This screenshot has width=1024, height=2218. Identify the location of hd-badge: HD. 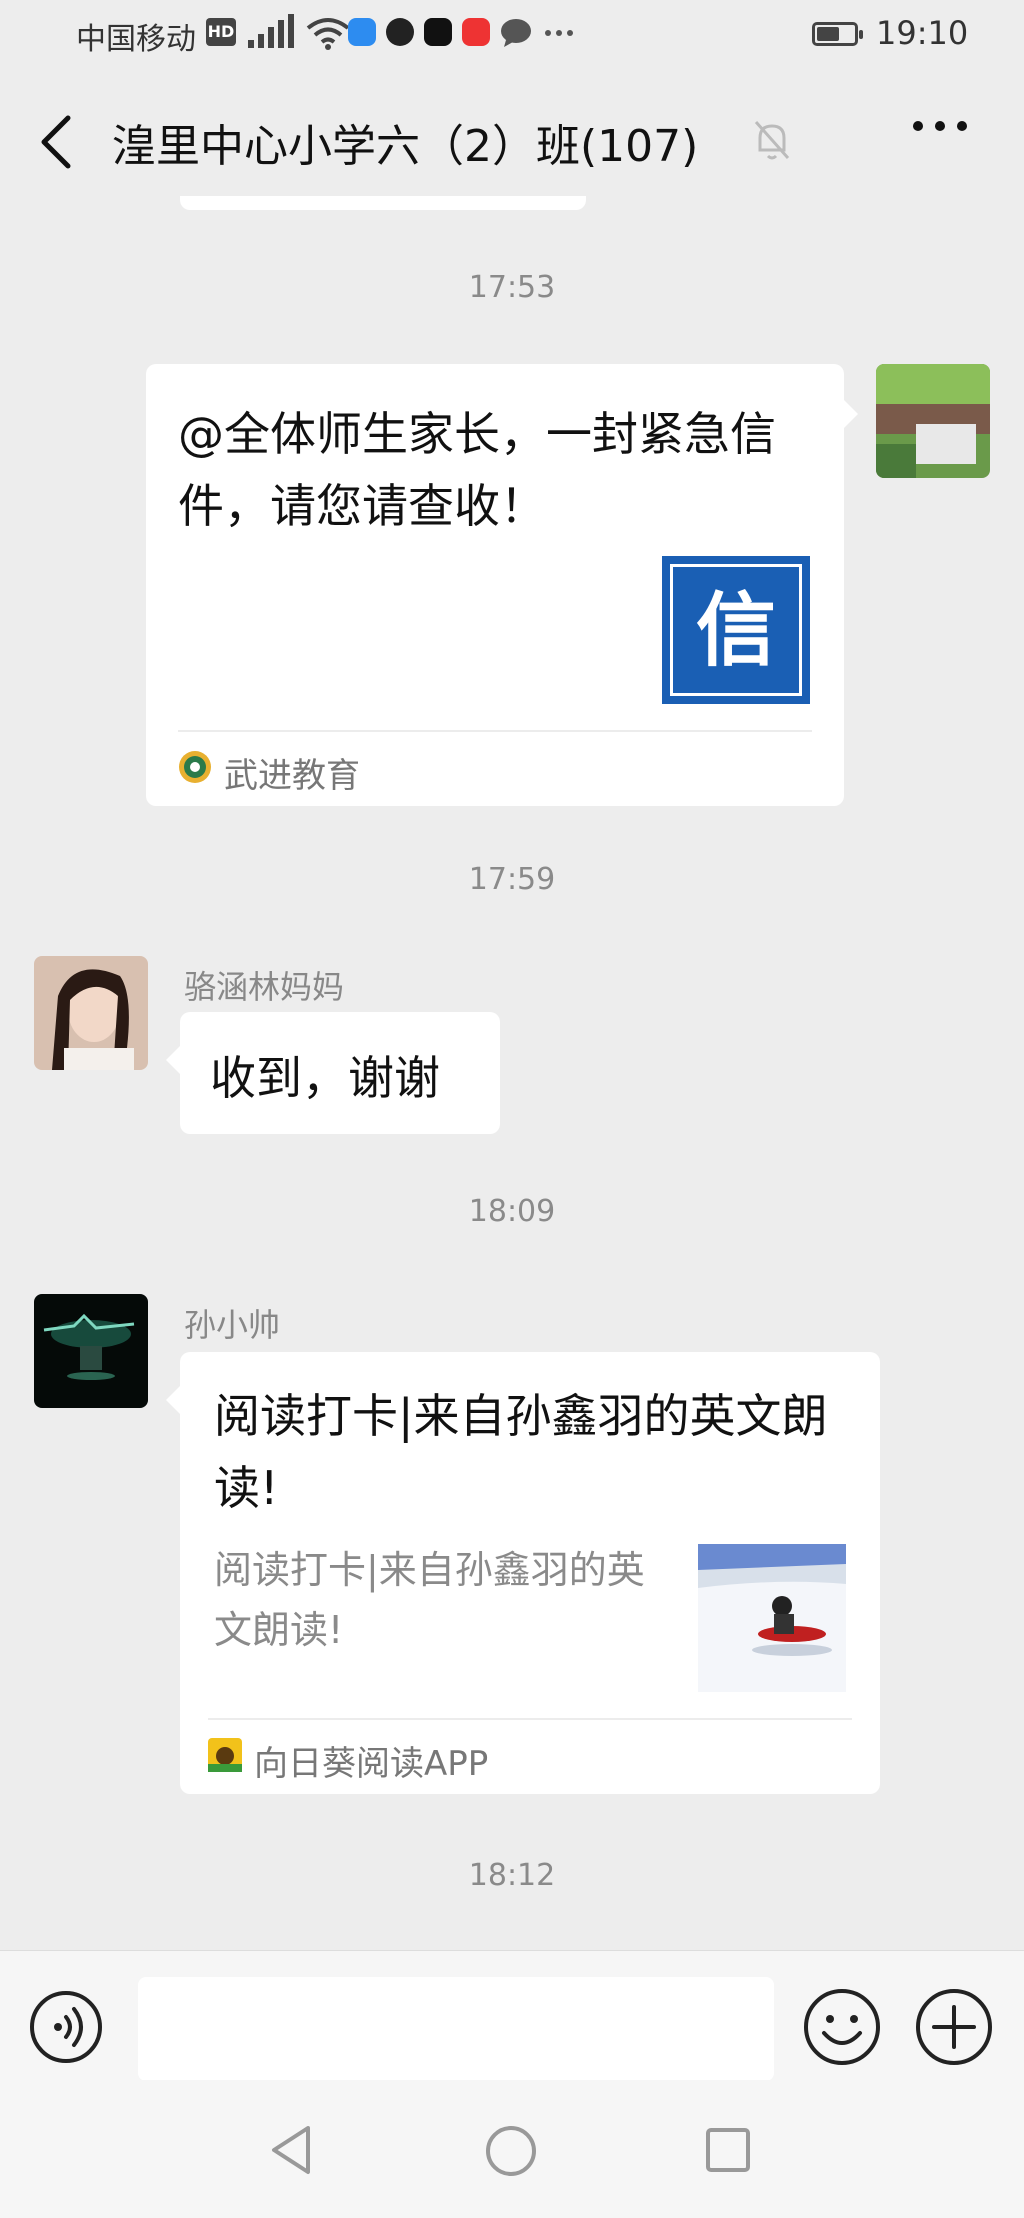
(221, 32).